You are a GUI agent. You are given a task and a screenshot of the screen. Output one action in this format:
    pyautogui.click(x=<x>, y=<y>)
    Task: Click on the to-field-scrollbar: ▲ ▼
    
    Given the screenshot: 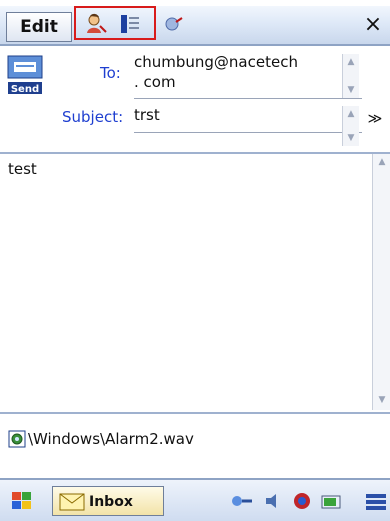 What is the action you would take?
    pyautogui.click(x=350, y=76)
    